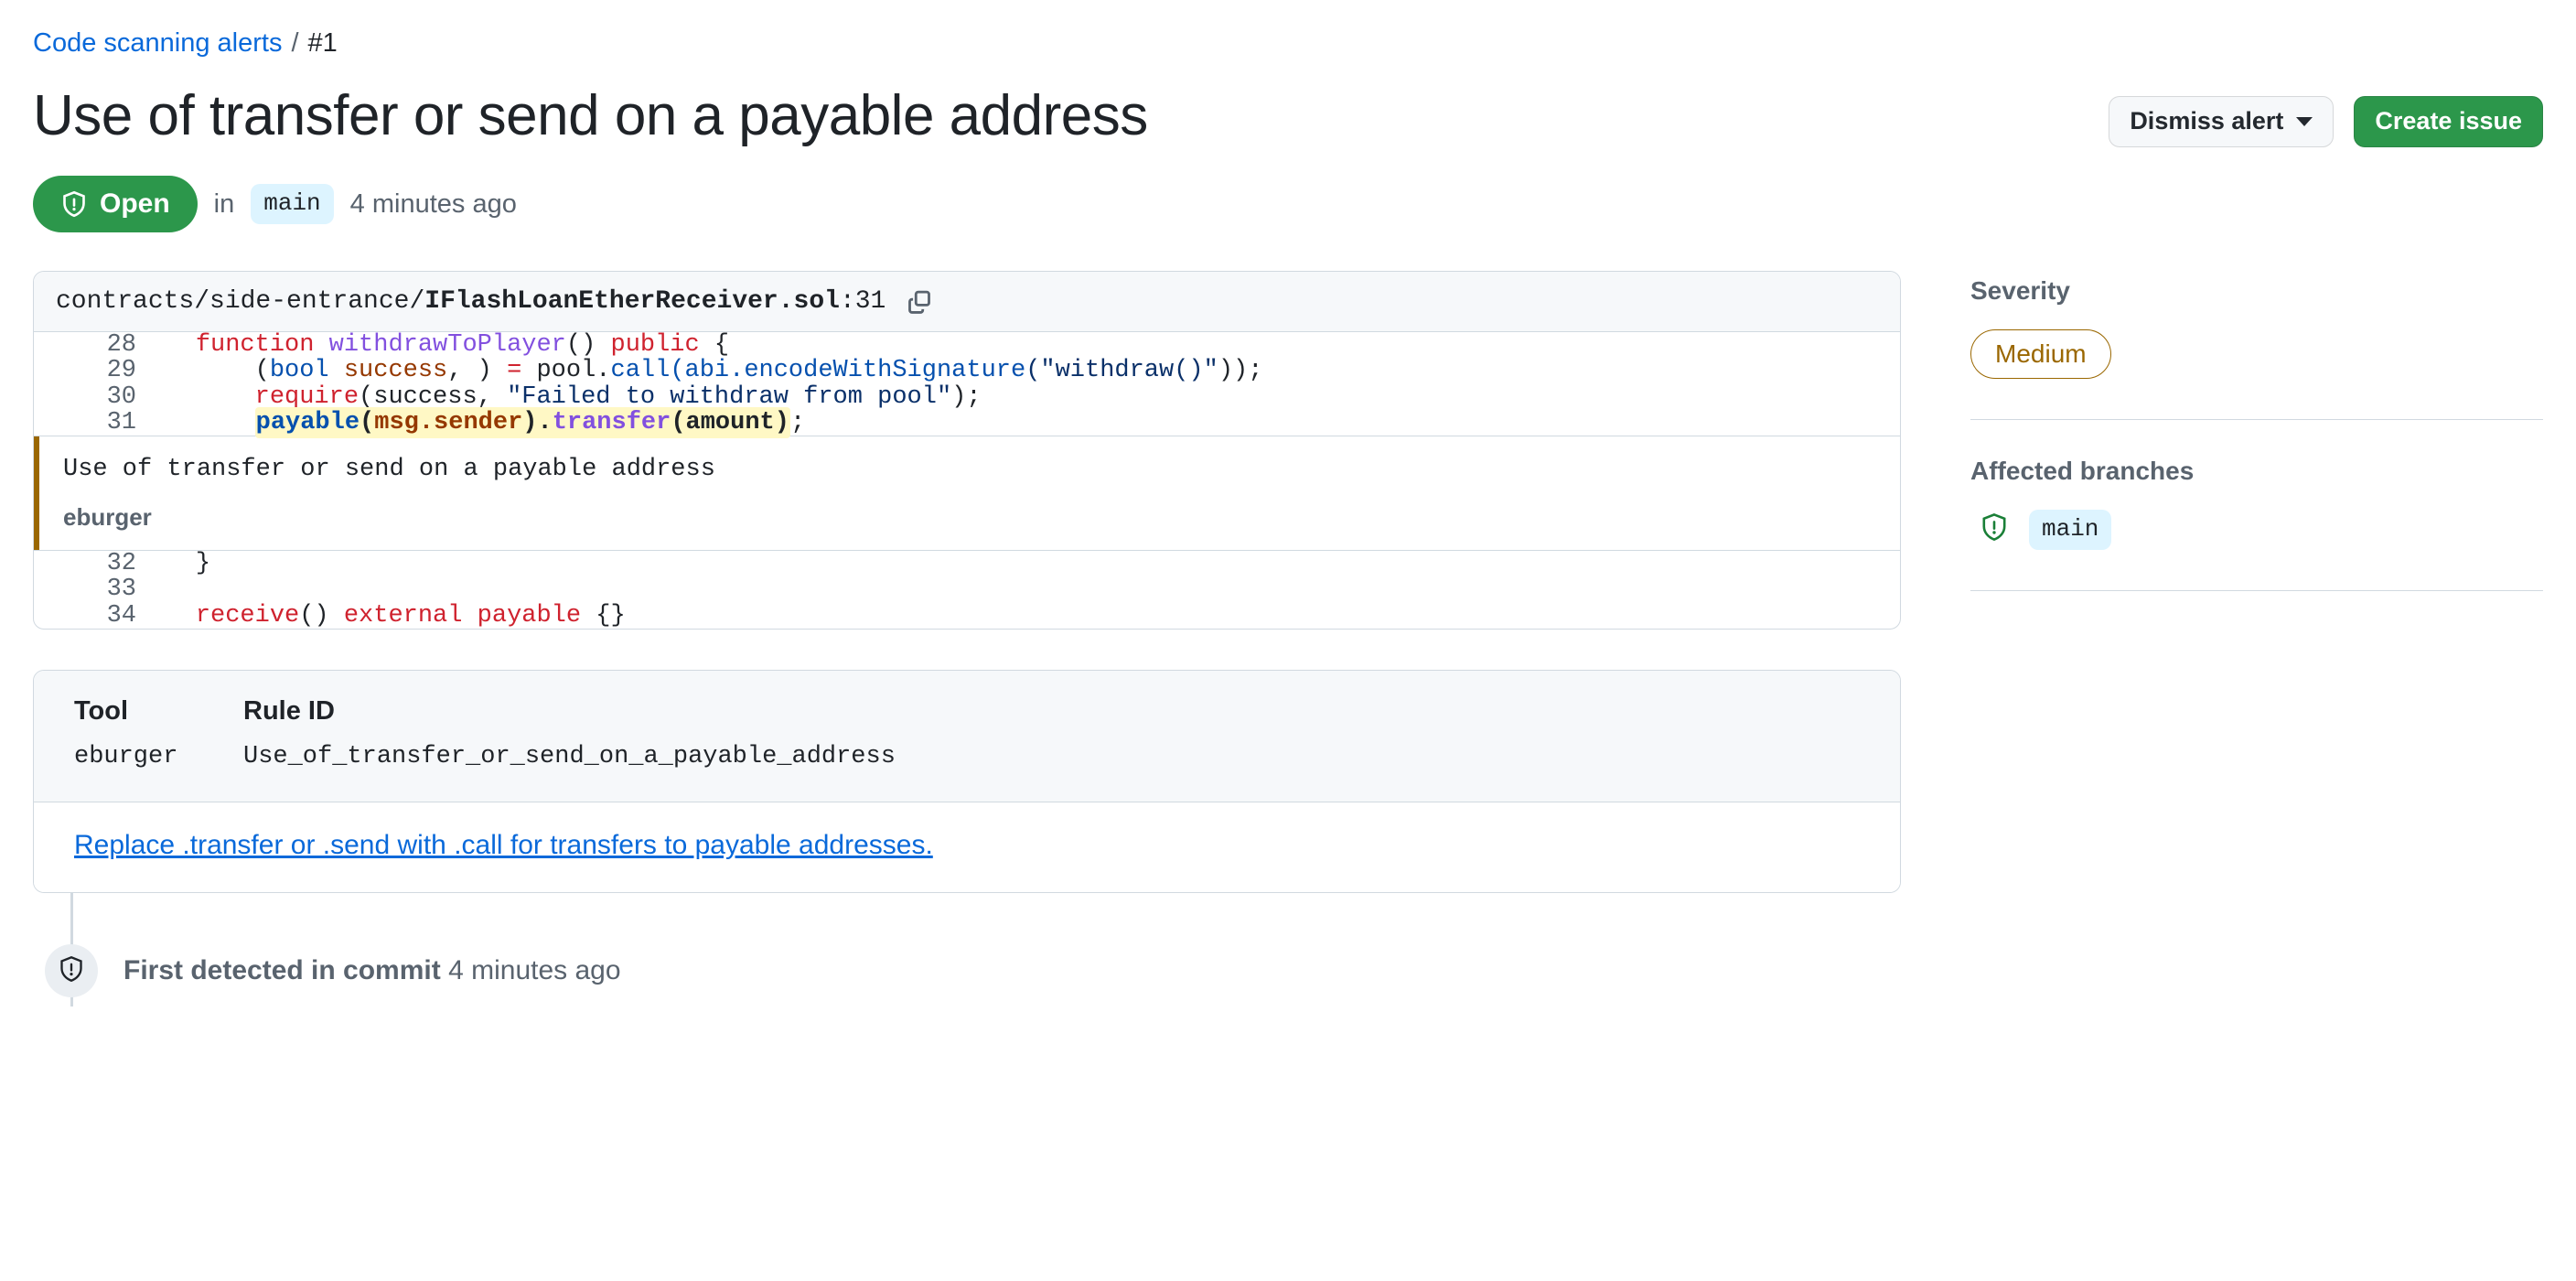 The width and height of the screenshot is (2576, 1281). I want to click on token-plain: }, so click(203, 564).